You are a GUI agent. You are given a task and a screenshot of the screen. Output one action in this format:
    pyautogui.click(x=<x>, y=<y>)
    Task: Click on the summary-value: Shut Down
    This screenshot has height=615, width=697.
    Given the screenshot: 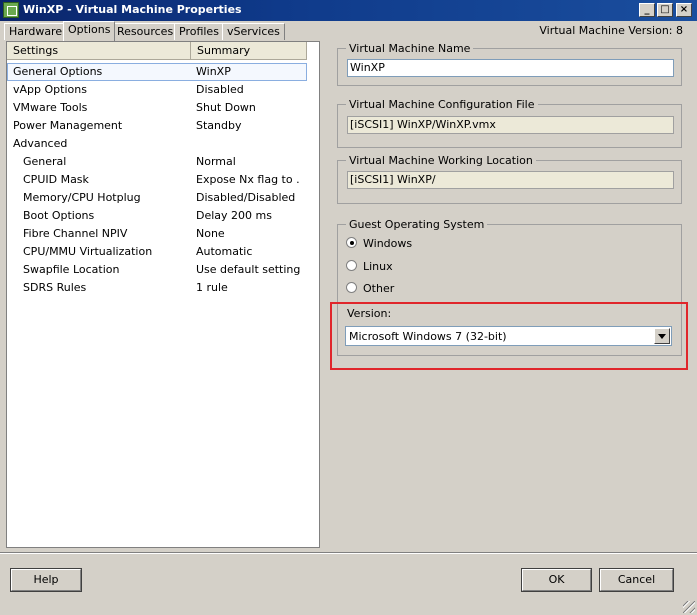 What is the action you would take?
    pyautogui.click(x=226, y=107)
    